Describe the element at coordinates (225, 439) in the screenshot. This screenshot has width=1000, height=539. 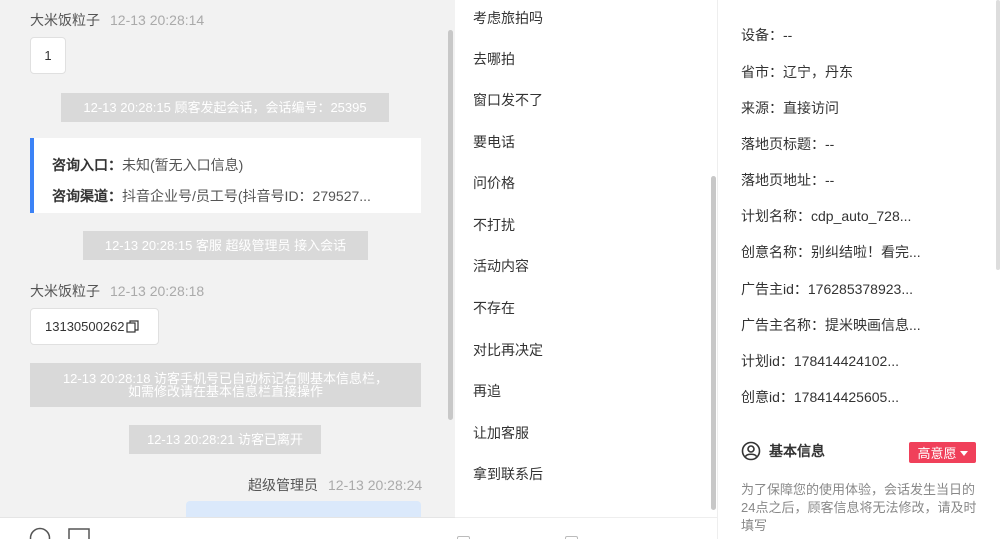
I see `system-message: 12-13 20:28:21 访客已离开` at that location.